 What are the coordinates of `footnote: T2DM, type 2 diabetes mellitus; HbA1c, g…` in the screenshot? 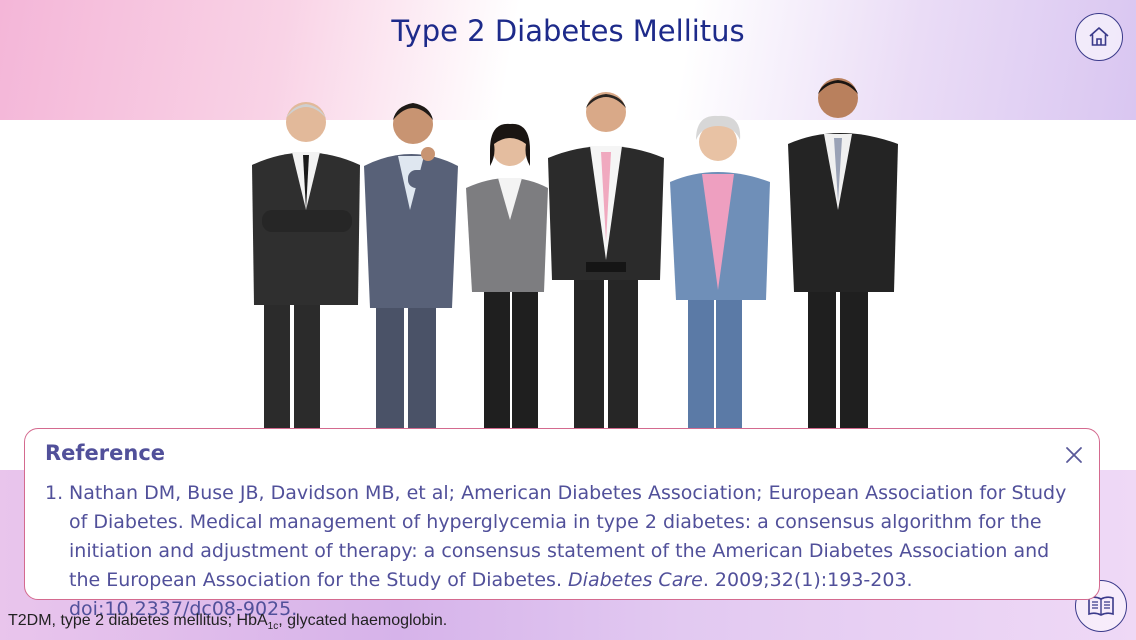 It's located at (227, 622).